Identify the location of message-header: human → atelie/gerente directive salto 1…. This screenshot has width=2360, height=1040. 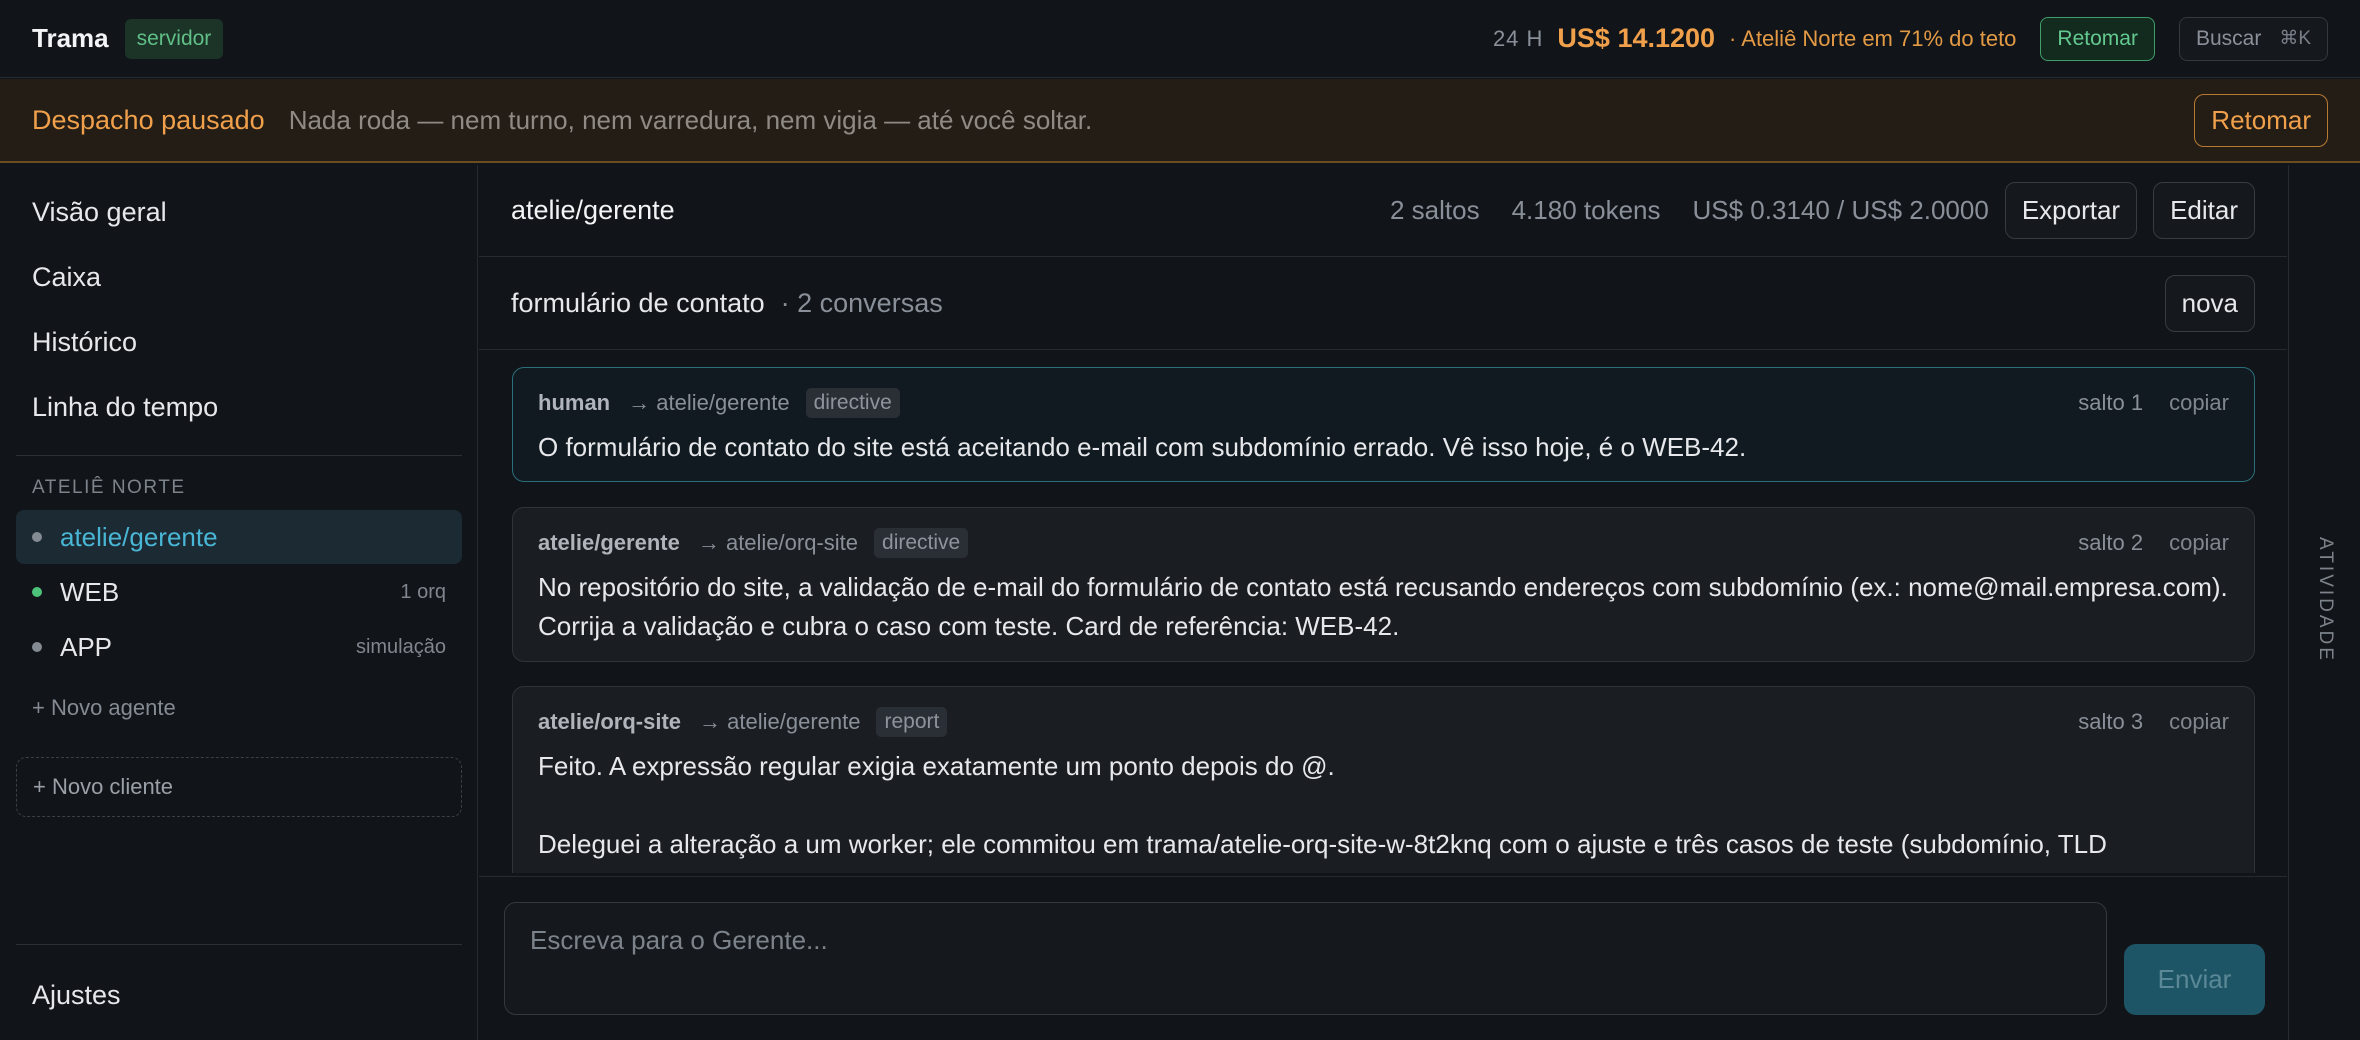
(1383, 403).